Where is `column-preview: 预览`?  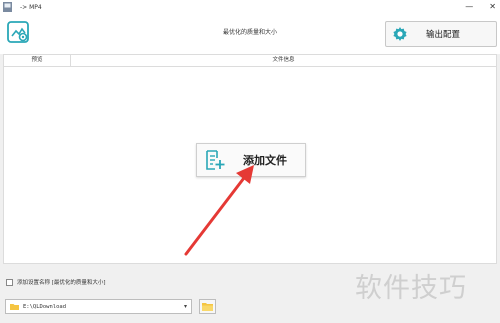 column-preview: 预览 is located at coordinates (37, 60).